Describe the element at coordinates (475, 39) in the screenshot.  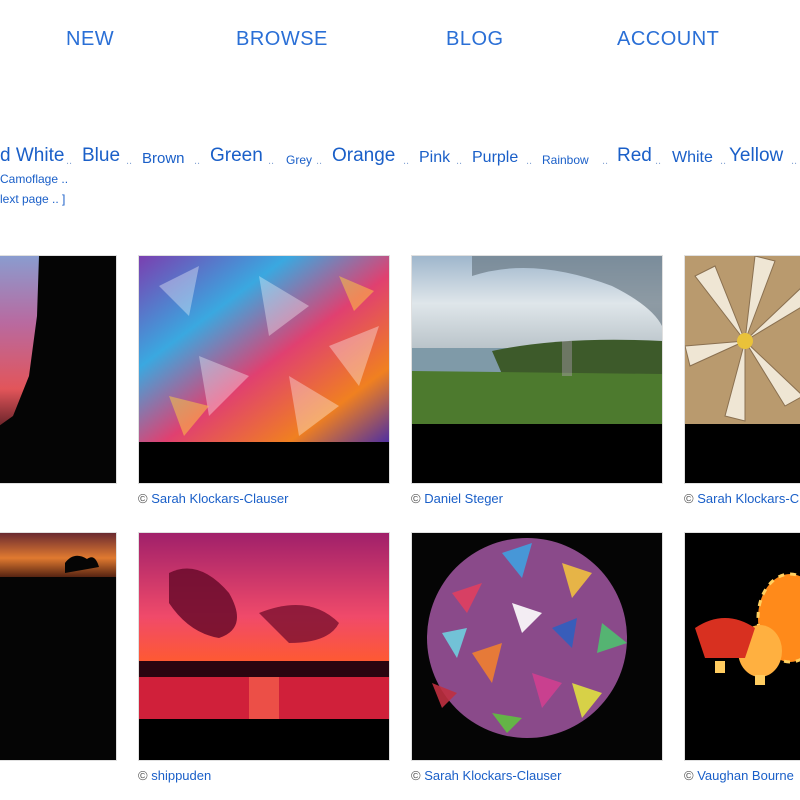
I see `nav-blog: BLOG` at that location.